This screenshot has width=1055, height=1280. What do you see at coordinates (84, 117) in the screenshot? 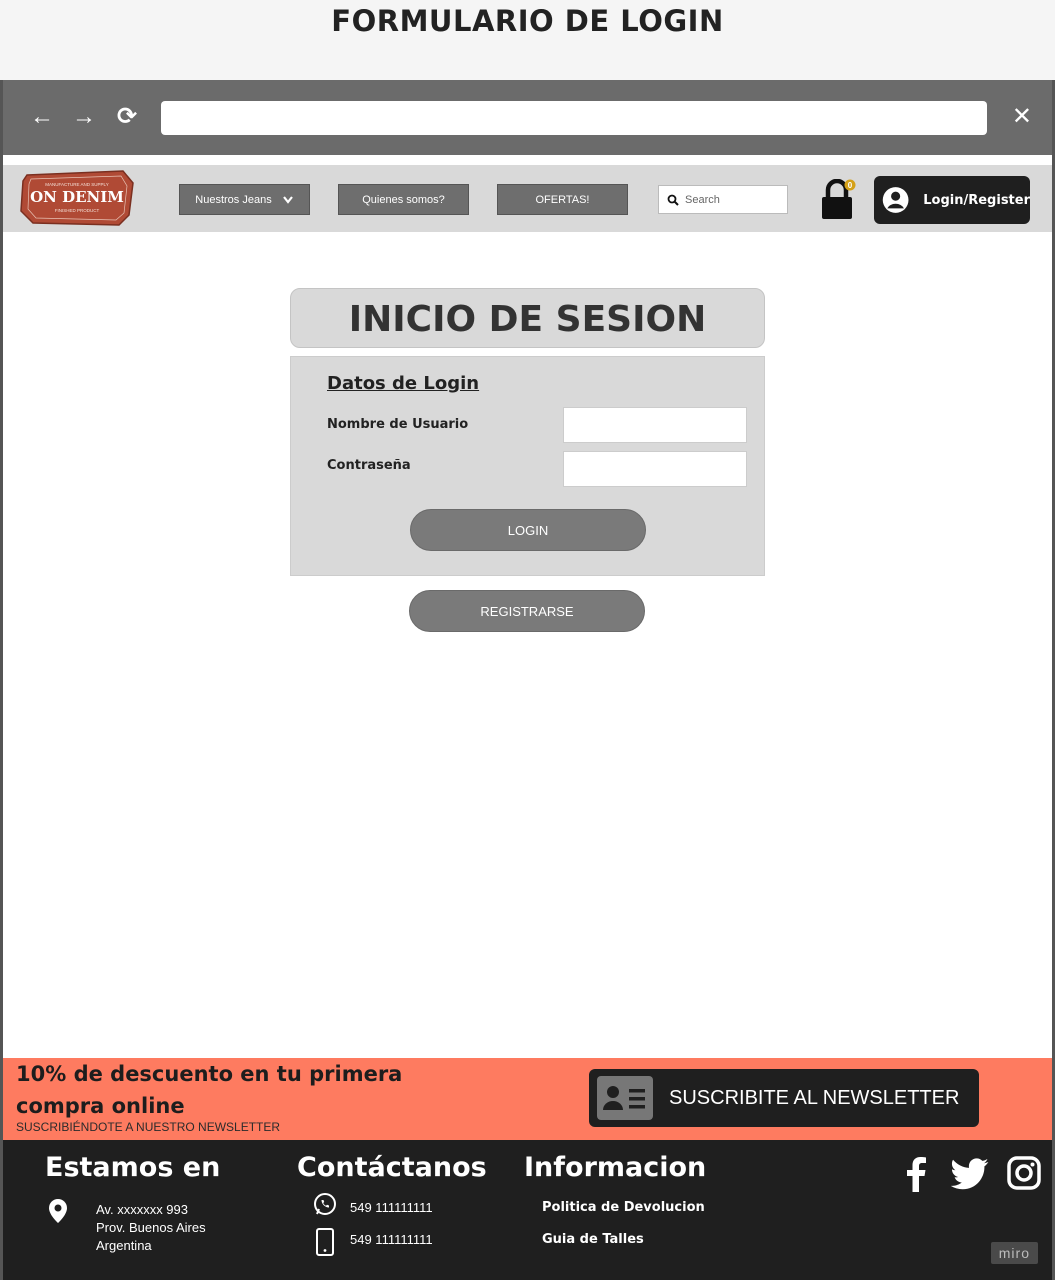
I see `forward-button: →` at bounding box center [84, 117].